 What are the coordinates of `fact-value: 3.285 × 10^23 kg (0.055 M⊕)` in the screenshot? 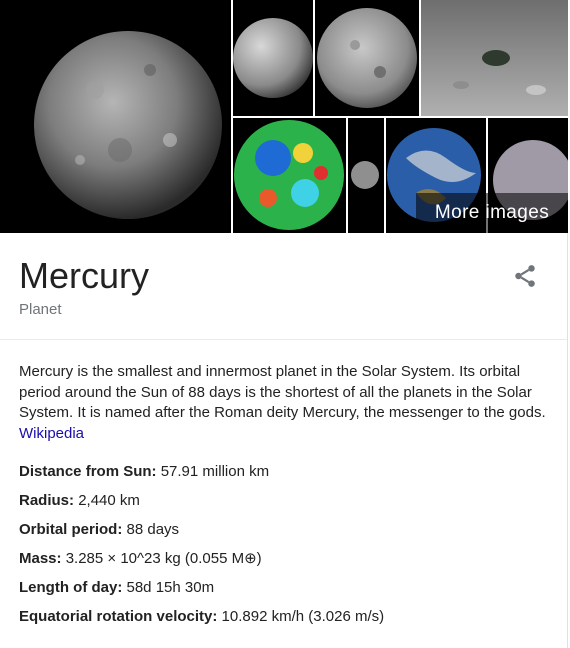 It's located at (163, 558).